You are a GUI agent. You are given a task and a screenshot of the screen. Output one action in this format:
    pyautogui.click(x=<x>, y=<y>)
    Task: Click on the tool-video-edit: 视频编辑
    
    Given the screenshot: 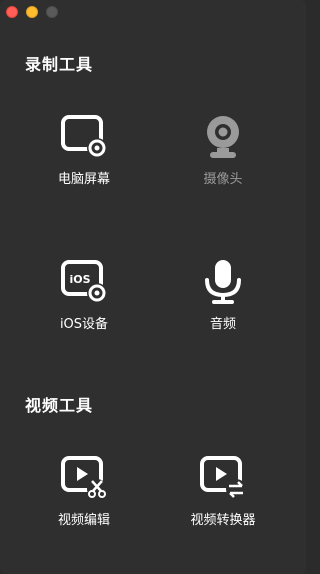 What is the action you would take?
    pyautogui.click(x=84, y=490)
    